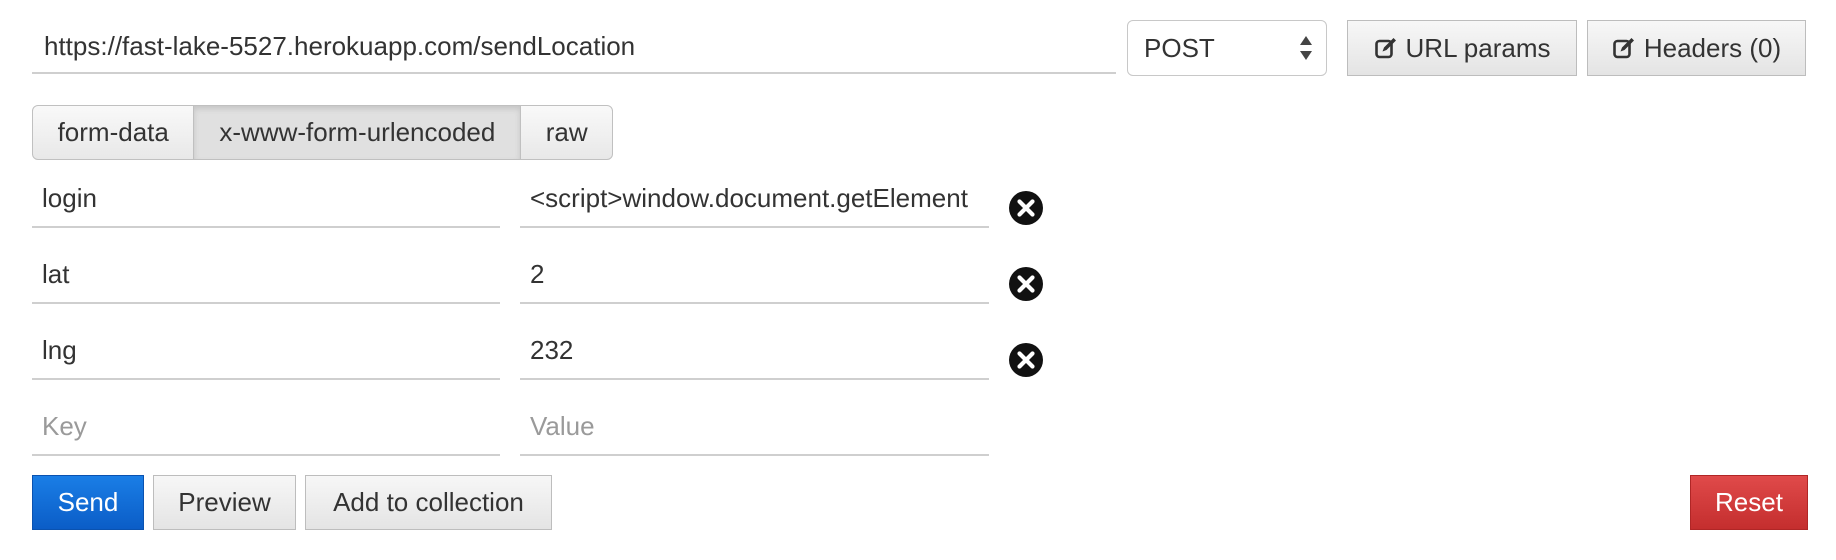 Image resolution: width=1836 pixels, height=560 pixels. Describe the element at coordinates (266, 275) in the screenshot. I see `param-key-input: lat` at that location.